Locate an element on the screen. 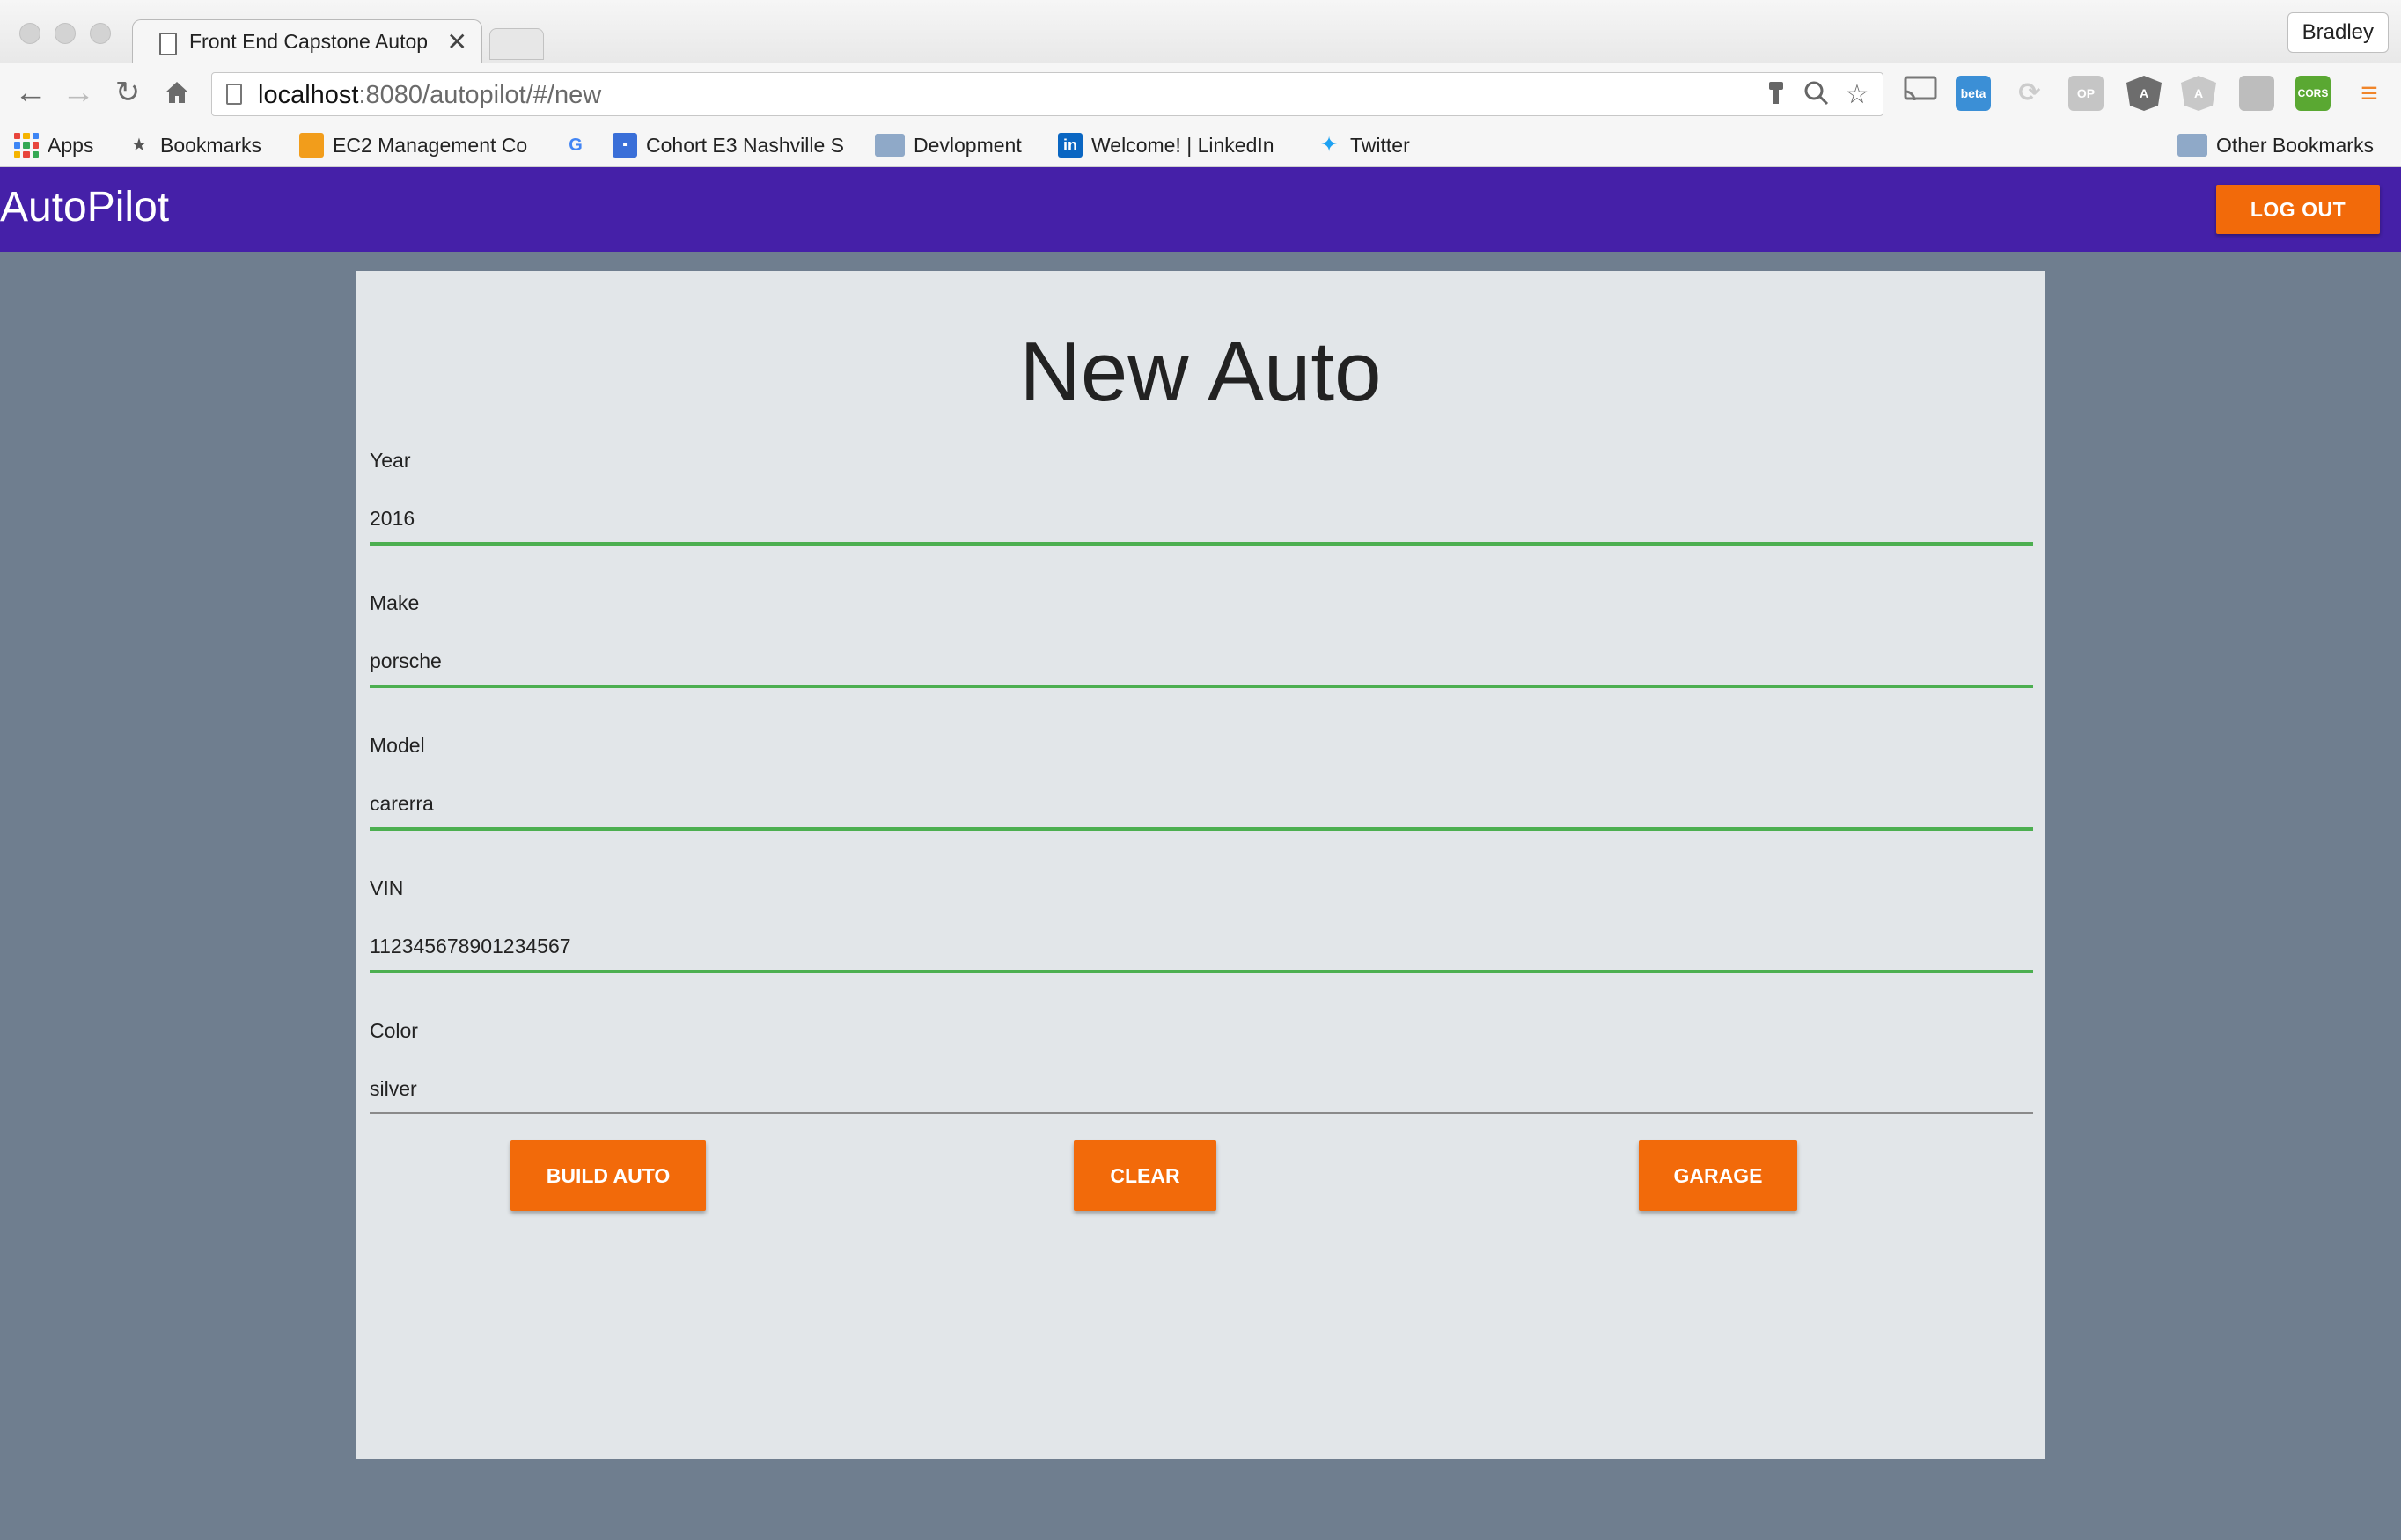 Image resolution: width=2401 pixels, height=1540 pixels. brand-title: AutoPilot is located at coordinates (84, 207).